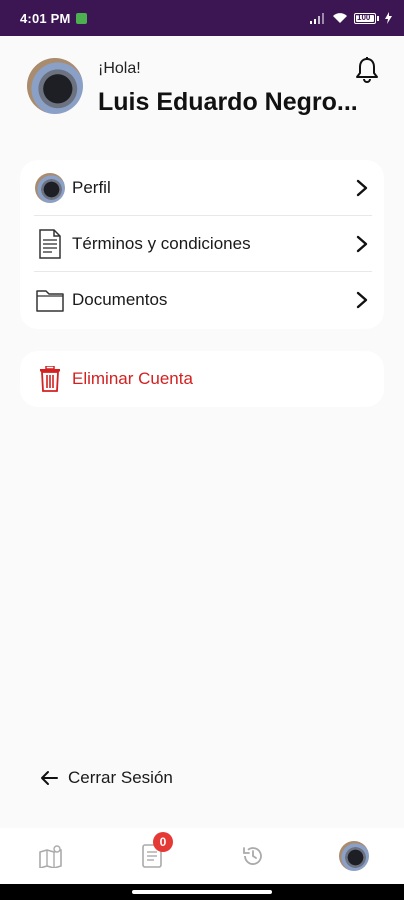 The image size is (404, 900). What do you see at coordinates (367, 70) in the screenshot?
I see `bell-icon` at bounding box center [367, 70].